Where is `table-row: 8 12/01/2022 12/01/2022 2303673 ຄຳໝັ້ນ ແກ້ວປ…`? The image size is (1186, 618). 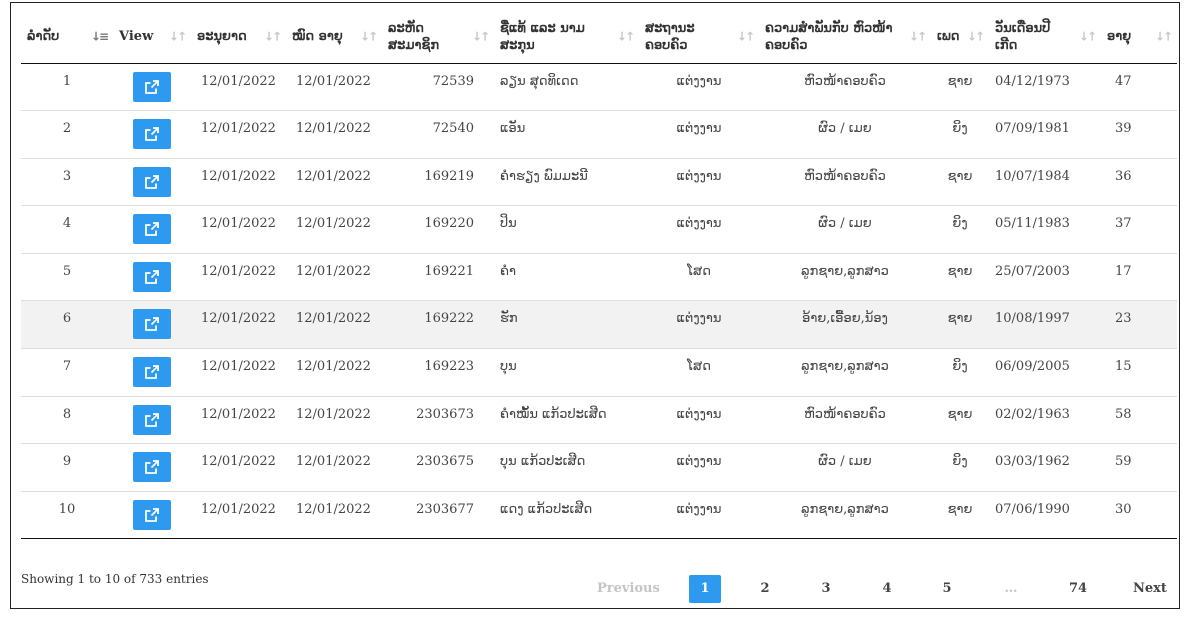 table-row: 8 12/01/2022 12/01/2022 2303673 ຄຳໝັ້ນ ແກ້ວປ… is located at coordinates (599, 420).